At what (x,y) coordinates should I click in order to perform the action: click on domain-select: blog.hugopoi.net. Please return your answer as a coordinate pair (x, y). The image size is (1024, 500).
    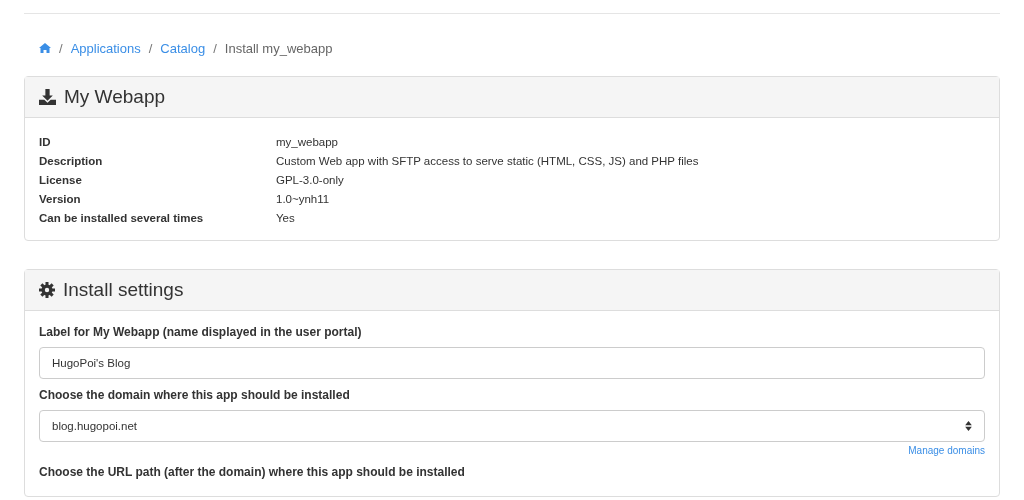
    Looking at the image, I should click on (512, 426).